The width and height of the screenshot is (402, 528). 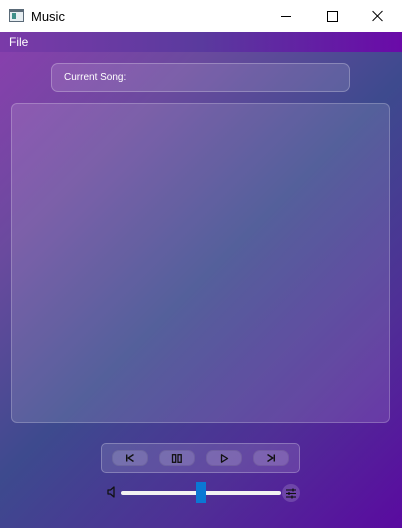 I want to click on current-song-label: Current Song:, so click(x=95, y=77).